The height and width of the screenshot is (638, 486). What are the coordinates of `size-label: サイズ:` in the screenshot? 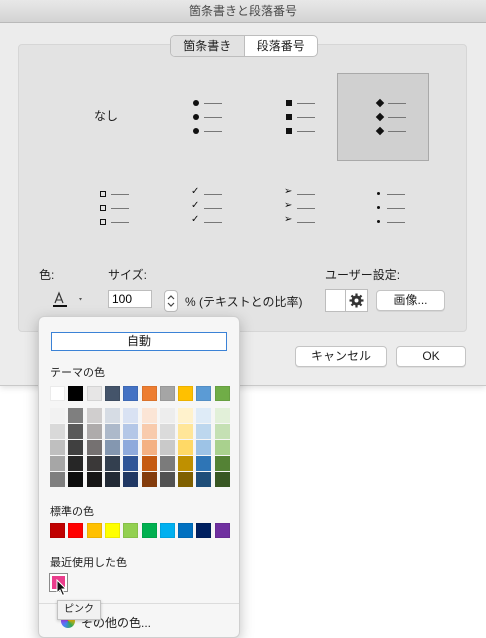 It's located at (127, 275).